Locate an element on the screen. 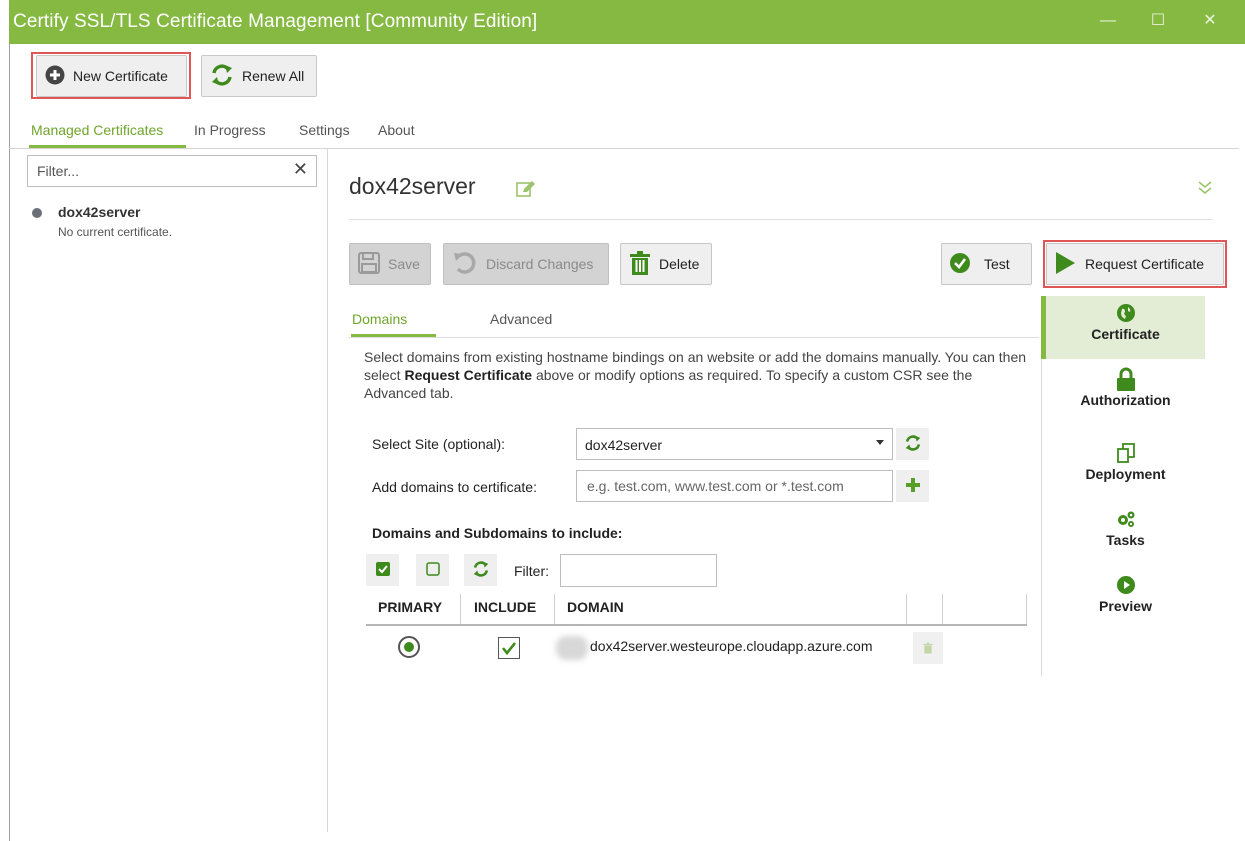 This screenshot has height=841, width=1245. discard-changes-label: Discard Changes is located at coordinates (540, 264).